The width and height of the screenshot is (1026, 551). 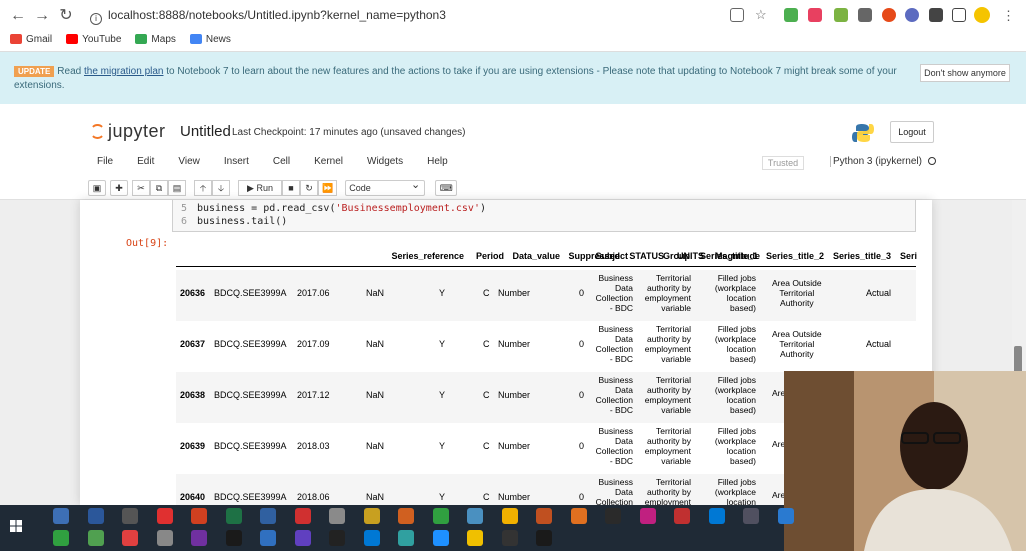 I want to click on keyboard-icon: ⌨, so click(x=446, y=188).